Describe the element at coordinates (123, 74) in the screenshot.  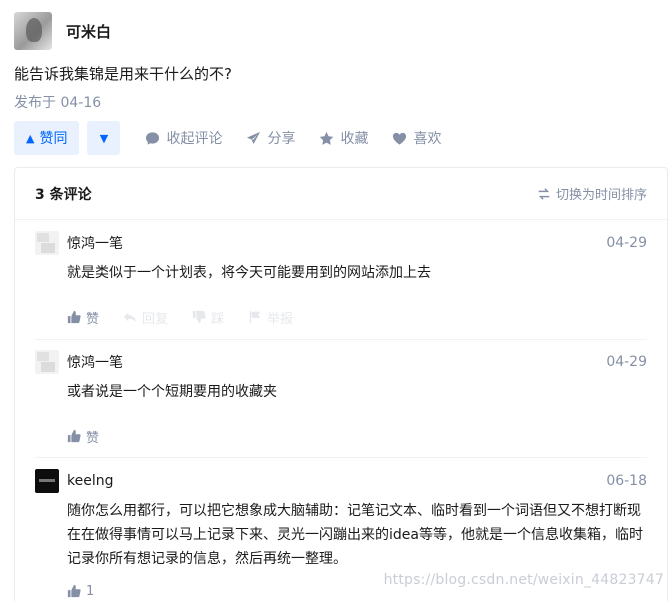
I see `answer-text: 能告诉我集锦是用来干什么的不?` at that location.